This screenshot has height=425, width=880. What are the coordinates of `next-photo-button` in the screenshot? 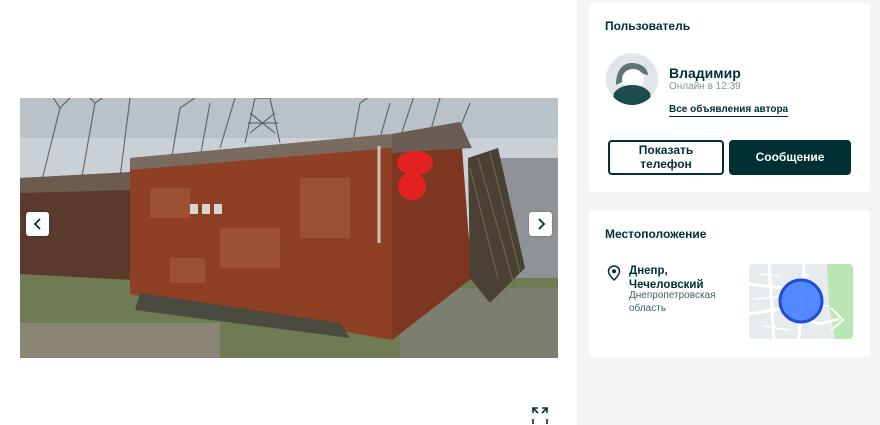 It's located at (540, 224).